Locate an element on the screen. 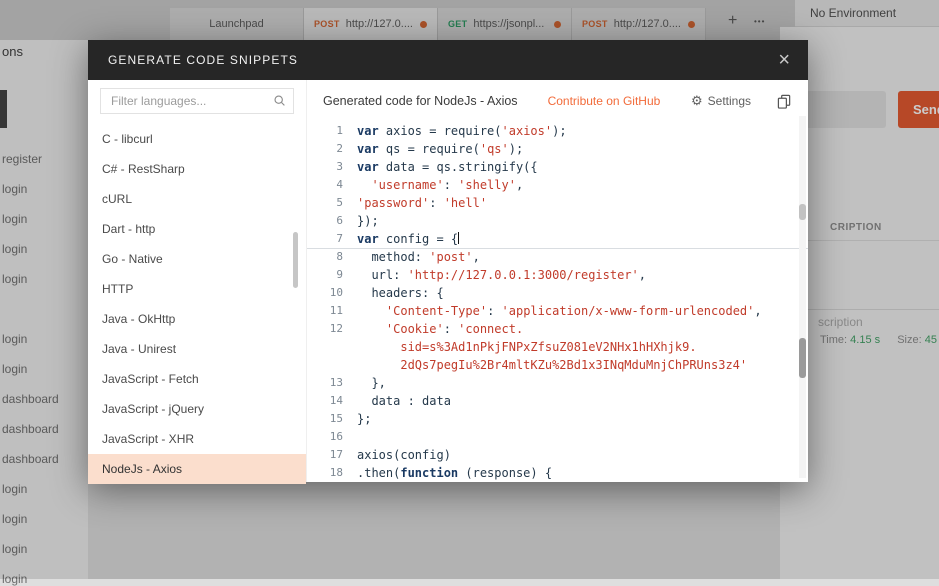  line-number: 18 is located at coordinates (336, 472).